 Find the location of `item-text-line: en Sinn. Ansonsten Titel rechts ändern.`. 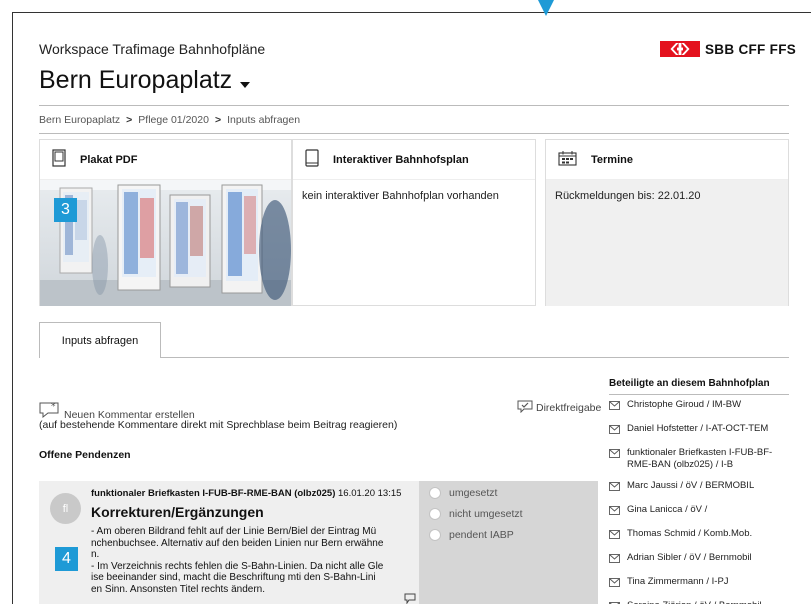

item-text-line: en Sinn. Ansonsten Titel rechts ändern. is located at coordinates (178, 589).